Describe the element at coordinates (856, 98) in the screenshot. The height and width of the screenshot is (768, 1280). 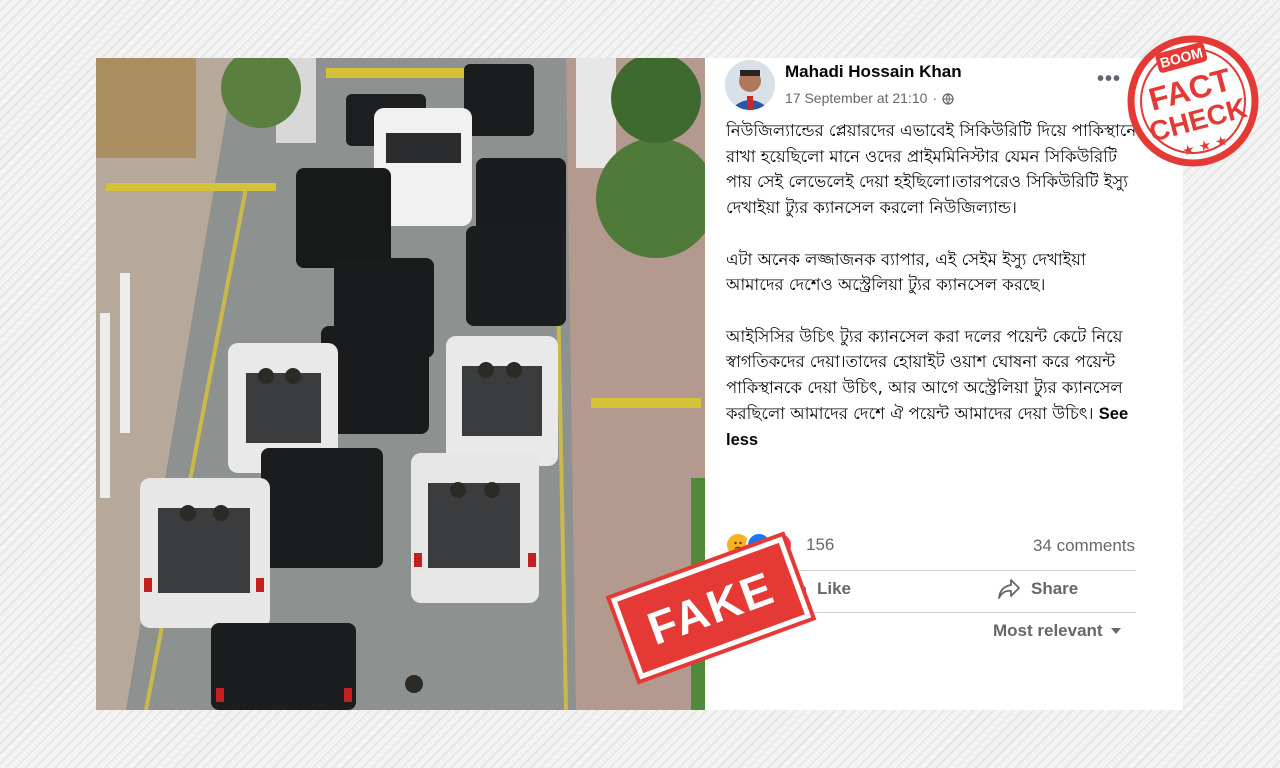
I see `post-timestamp: 17 September at 21:10` at that location.